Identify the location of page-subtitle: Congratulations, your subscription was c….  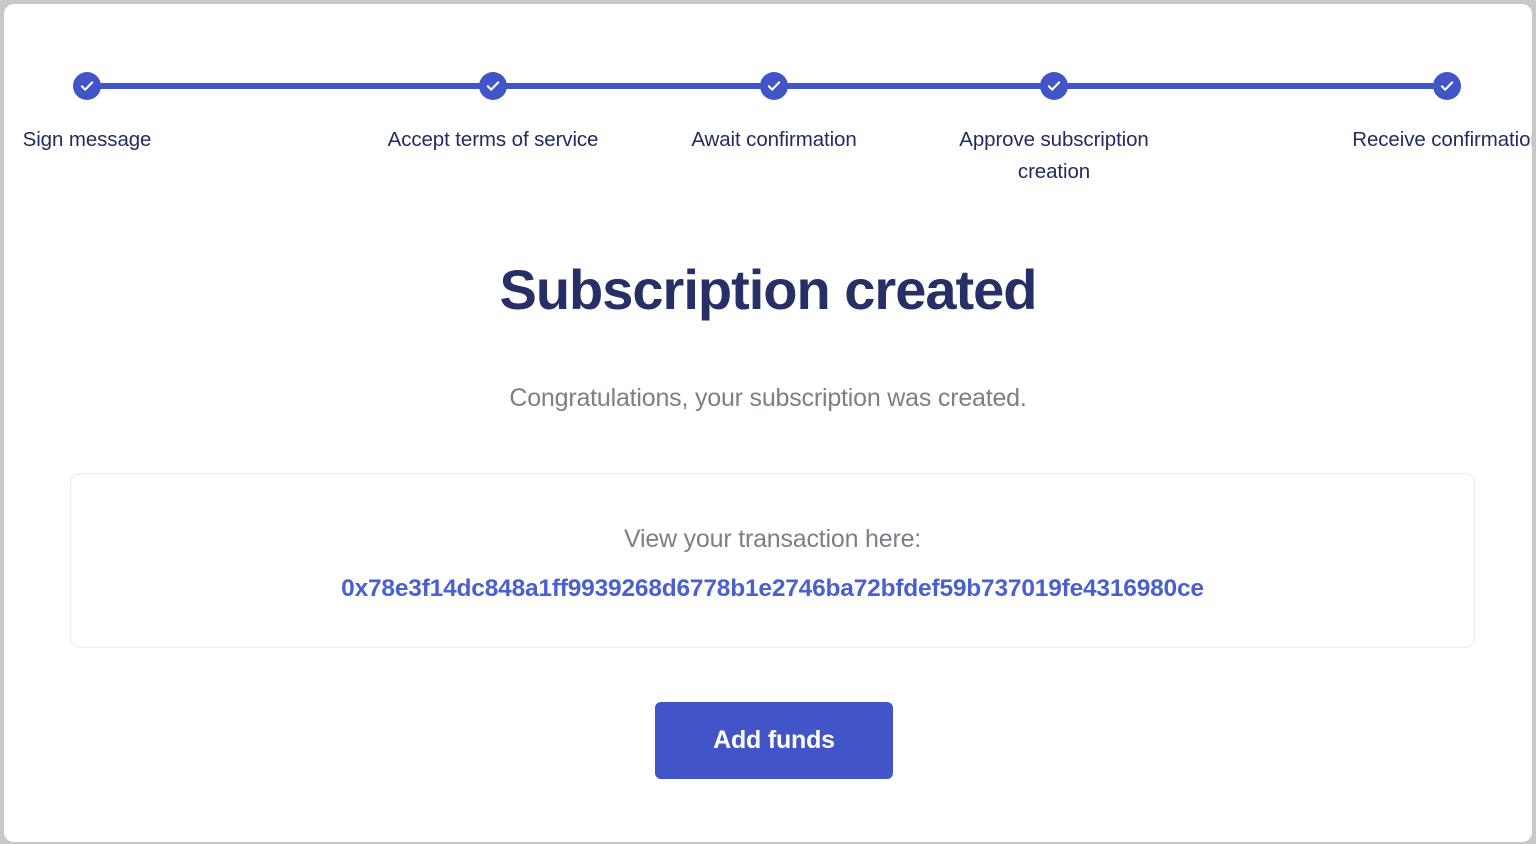
(768, 398).